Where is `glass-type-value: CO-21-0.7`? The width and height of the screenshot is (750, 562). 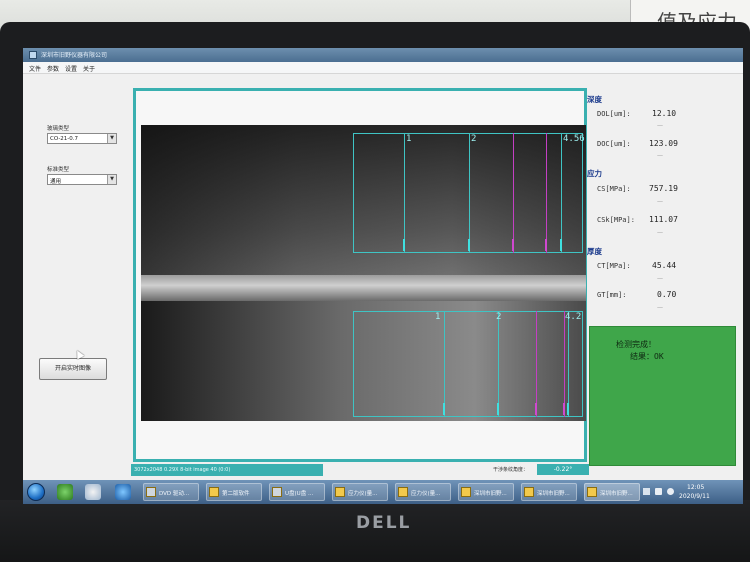 glass-type-value: CO-21-0.7 is located at coordinates (64, 138).